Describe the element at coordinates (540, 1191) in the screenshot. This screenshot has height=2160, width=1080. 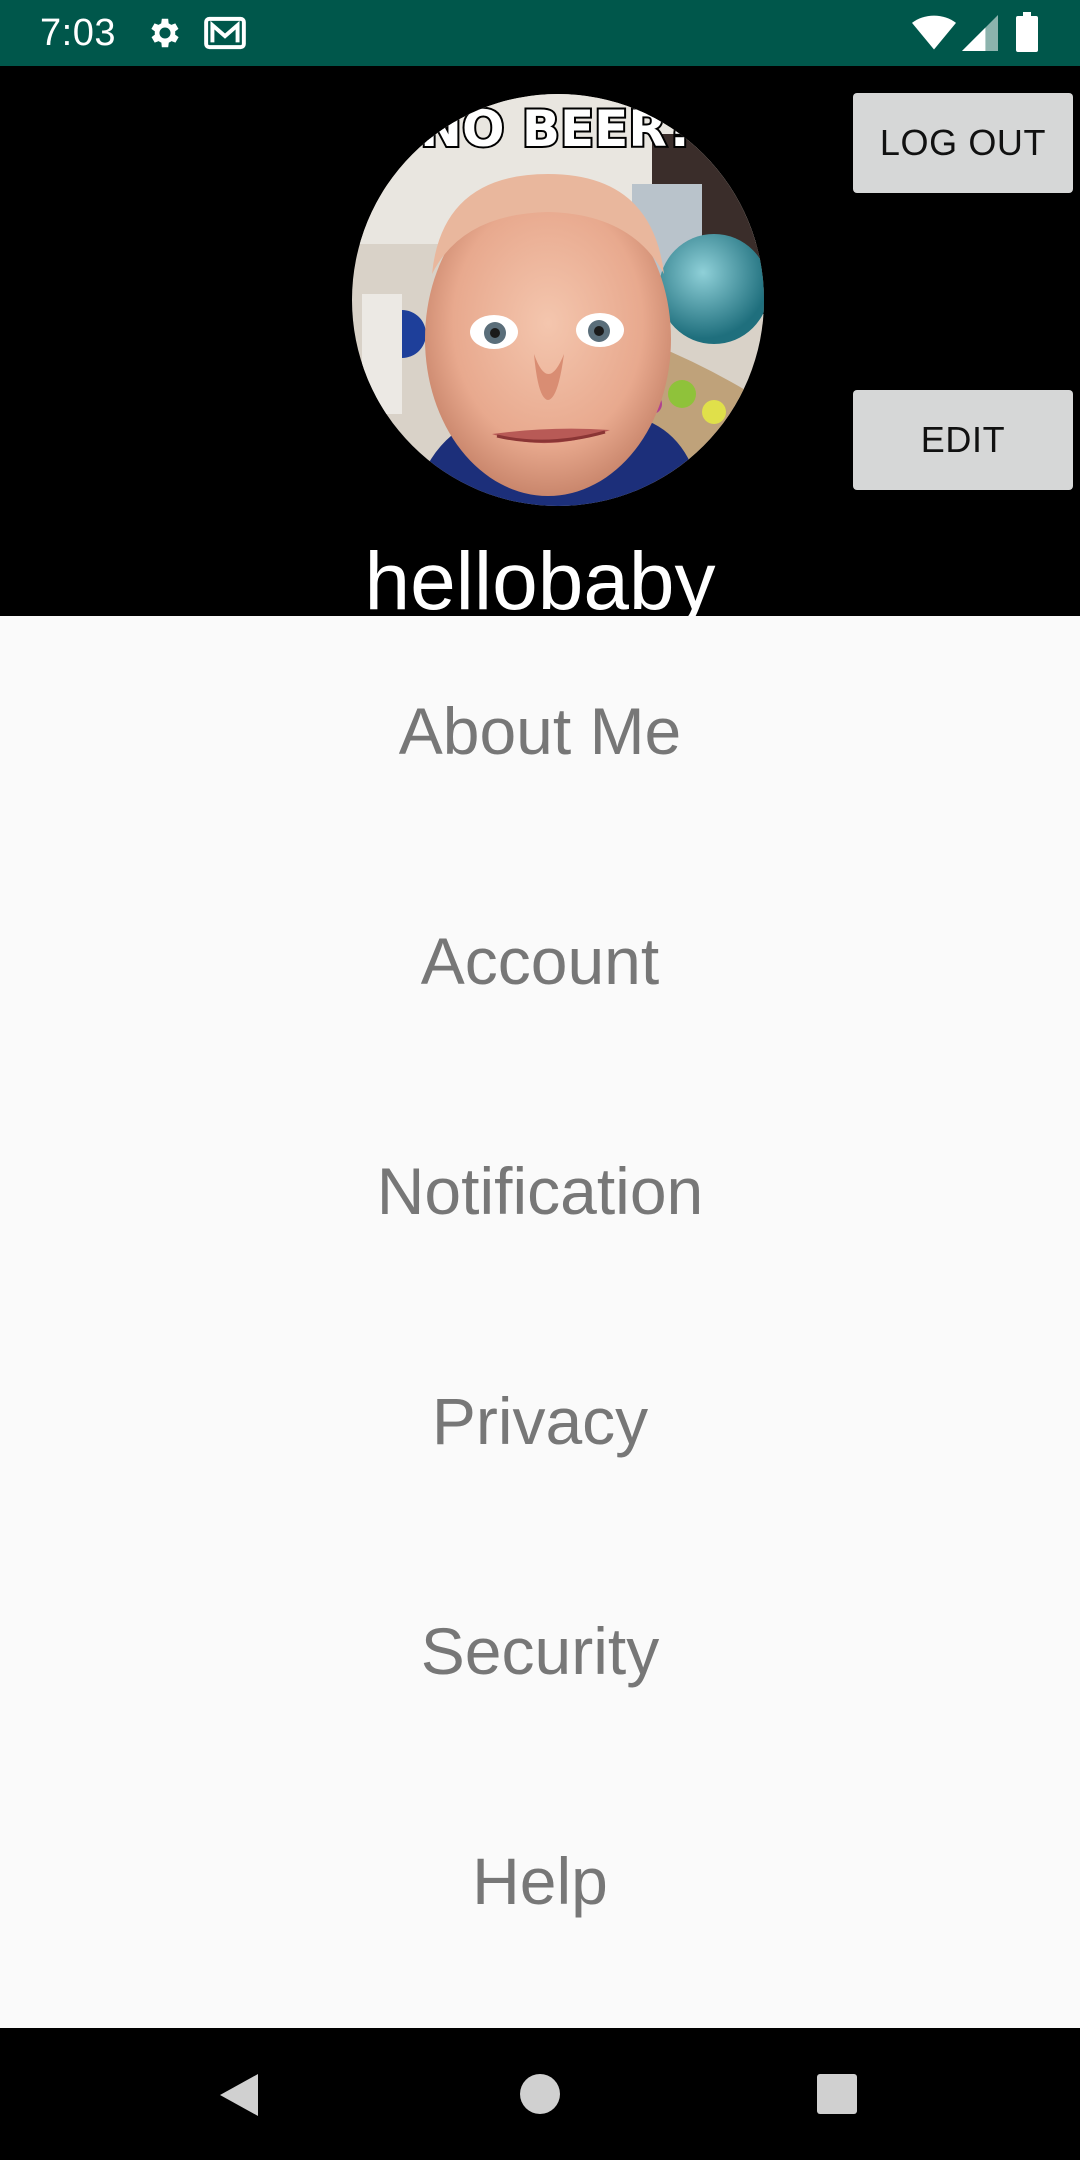
I see `menu-item-notification: Notification` at that location.